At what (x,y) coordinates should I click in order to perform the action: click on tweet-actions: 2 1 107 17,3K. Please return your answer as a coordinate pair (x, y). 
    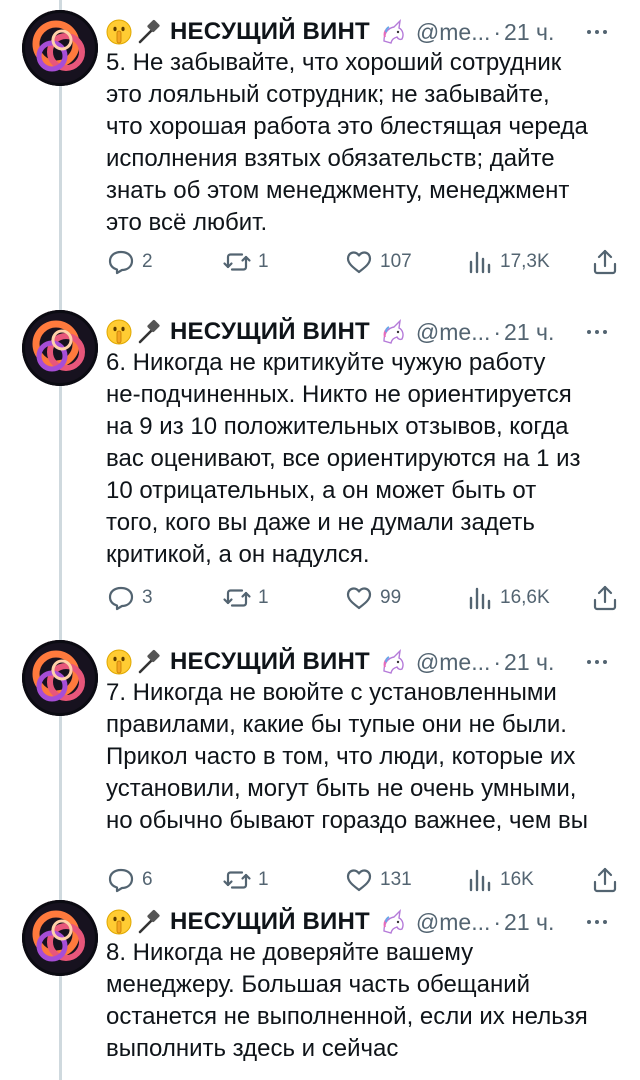
    Looking at the image, I should click on (366, 262).